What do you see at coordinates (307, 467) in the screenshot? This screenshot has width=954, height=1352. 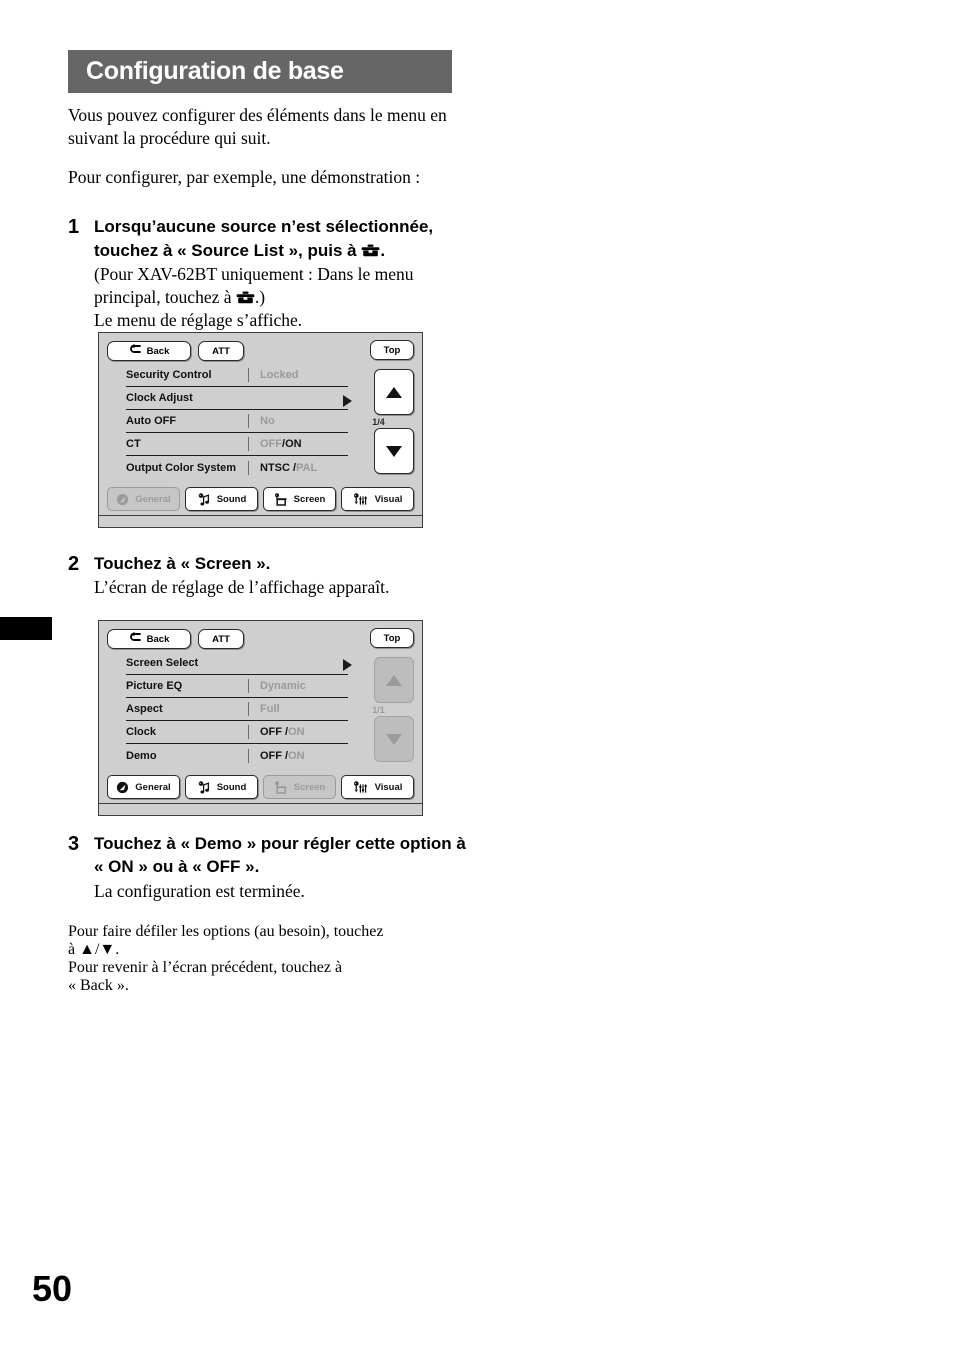 I see `row-value-option-off: PAL` at bounding box center [307, 467].